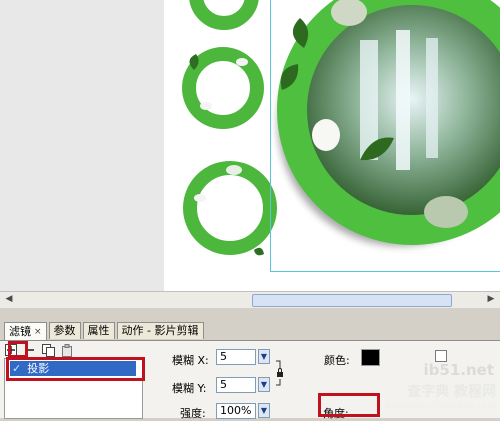  What do you see at coordinates (264, 384) in the screenshot?
I see `blur-y-stepper: ▼` at bounding box center [264, 384].